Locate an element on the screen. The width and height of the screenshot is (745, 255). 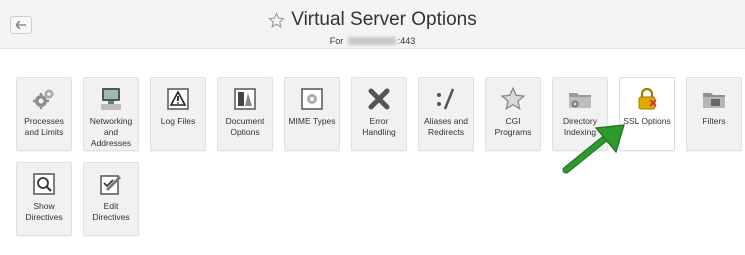
page-subtitle: For :443 is located at coordinates (372, 40).